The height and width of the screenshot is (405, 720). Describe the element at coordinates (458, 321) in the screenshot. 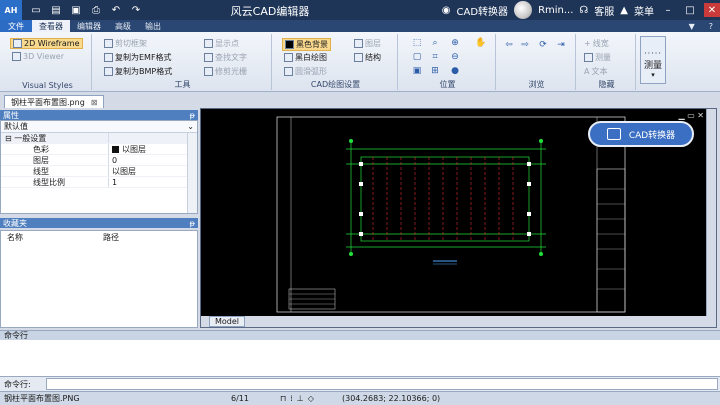

I see `drawing-horizontal-scrollbar: Model` at that location.